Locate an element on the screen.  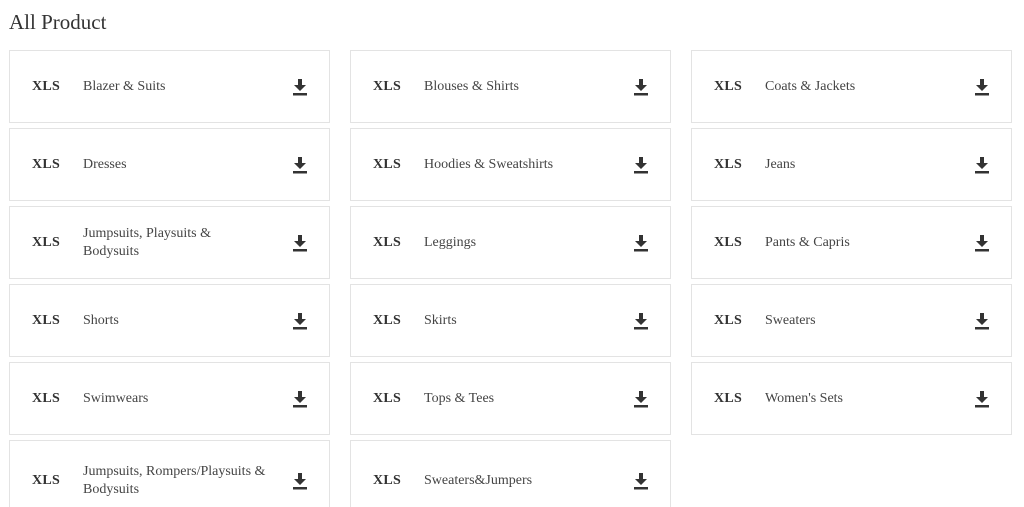
product-card: XLS Hoodies & Sweatshirts is located at coordinates (510, 164).